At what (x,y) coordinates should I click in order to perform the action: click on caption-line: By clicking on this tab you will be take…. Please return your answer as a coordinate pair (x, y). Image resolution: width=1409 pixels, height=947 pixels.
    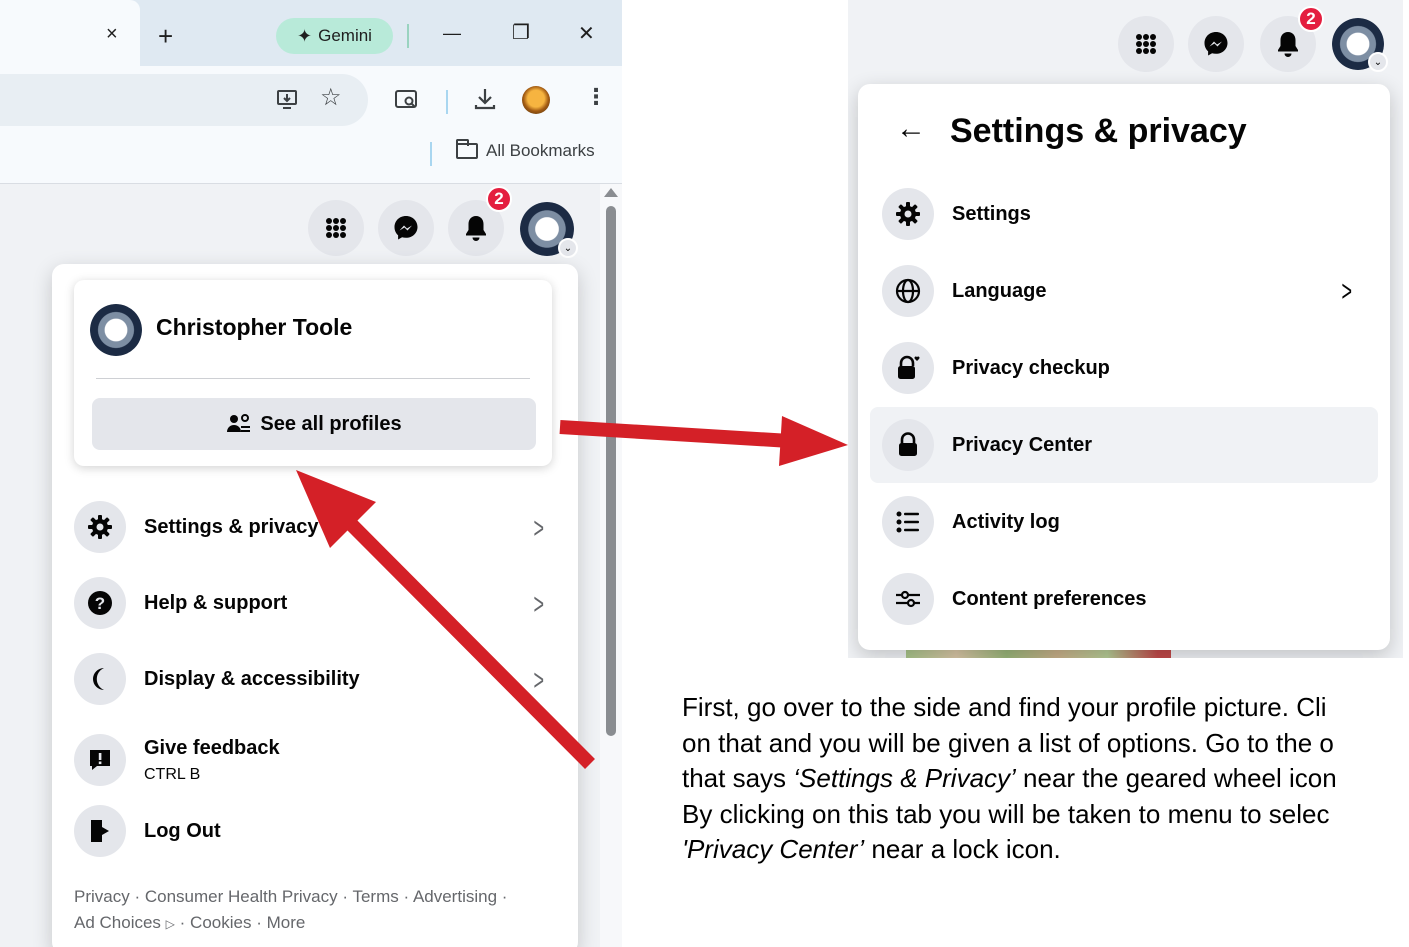
    Looking at the image, I should click on (1006, 813).